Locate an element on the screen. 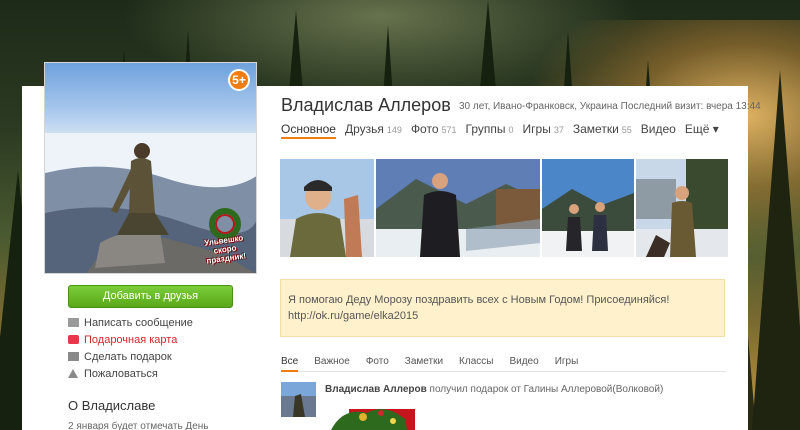  tab-notes: Заметки 55 is located at coordinates (602, 129).